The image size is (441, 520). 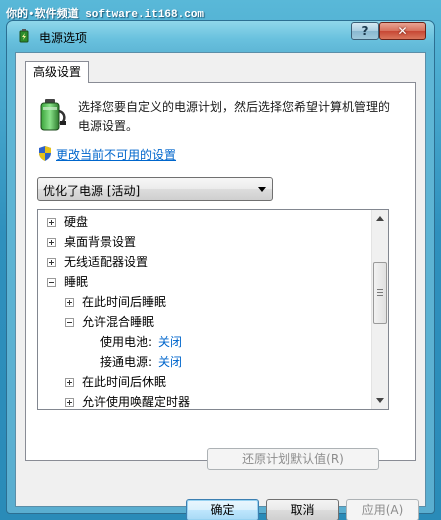 I want to click on cancel-button: 取消, so click(x=302, y=509).